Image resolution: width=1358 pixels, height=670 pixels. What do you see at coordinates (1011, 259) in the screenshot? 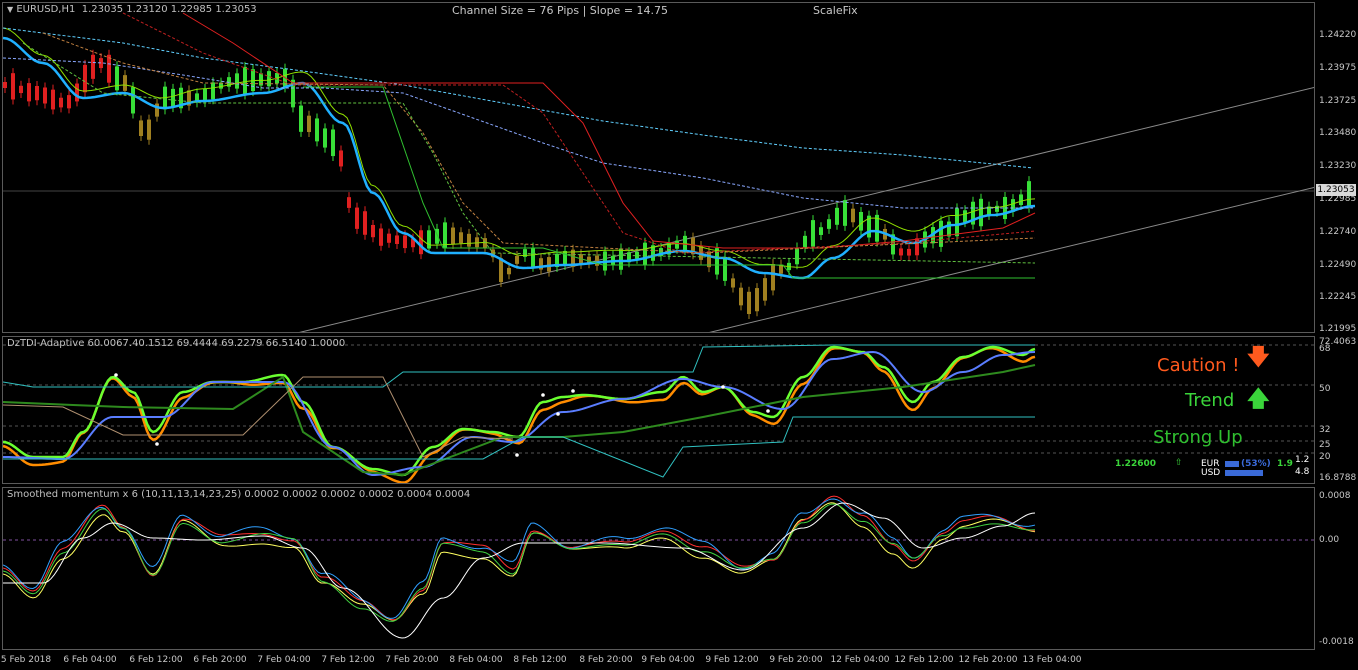
I see `channel-lower-line` at bounding box center [1011, 259].